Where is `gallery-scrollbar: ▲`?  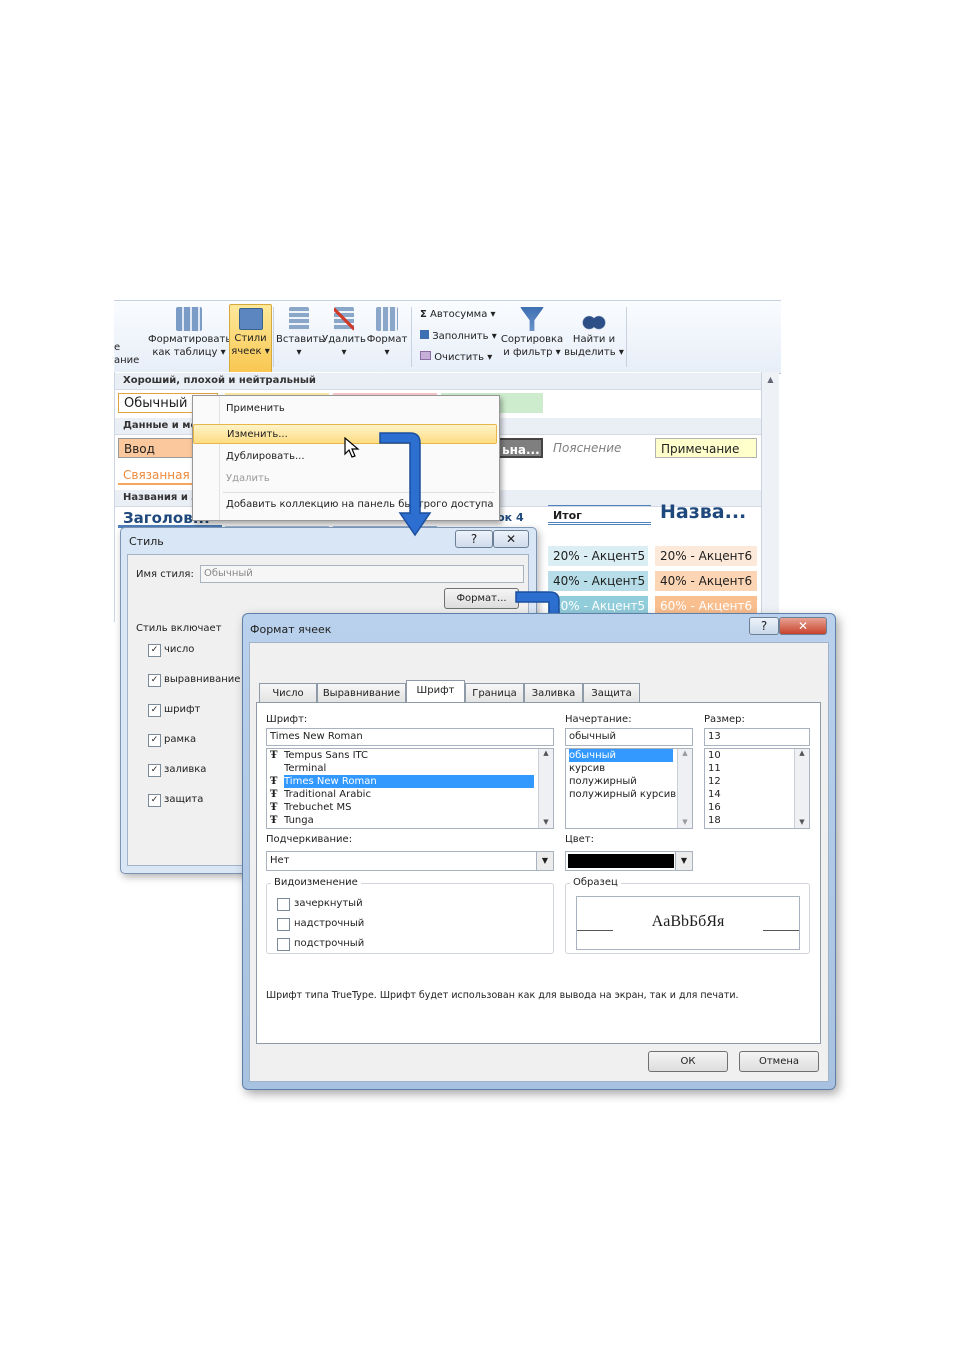
gallery-scrollbar: ▲ is located at coordinates (770, 496).